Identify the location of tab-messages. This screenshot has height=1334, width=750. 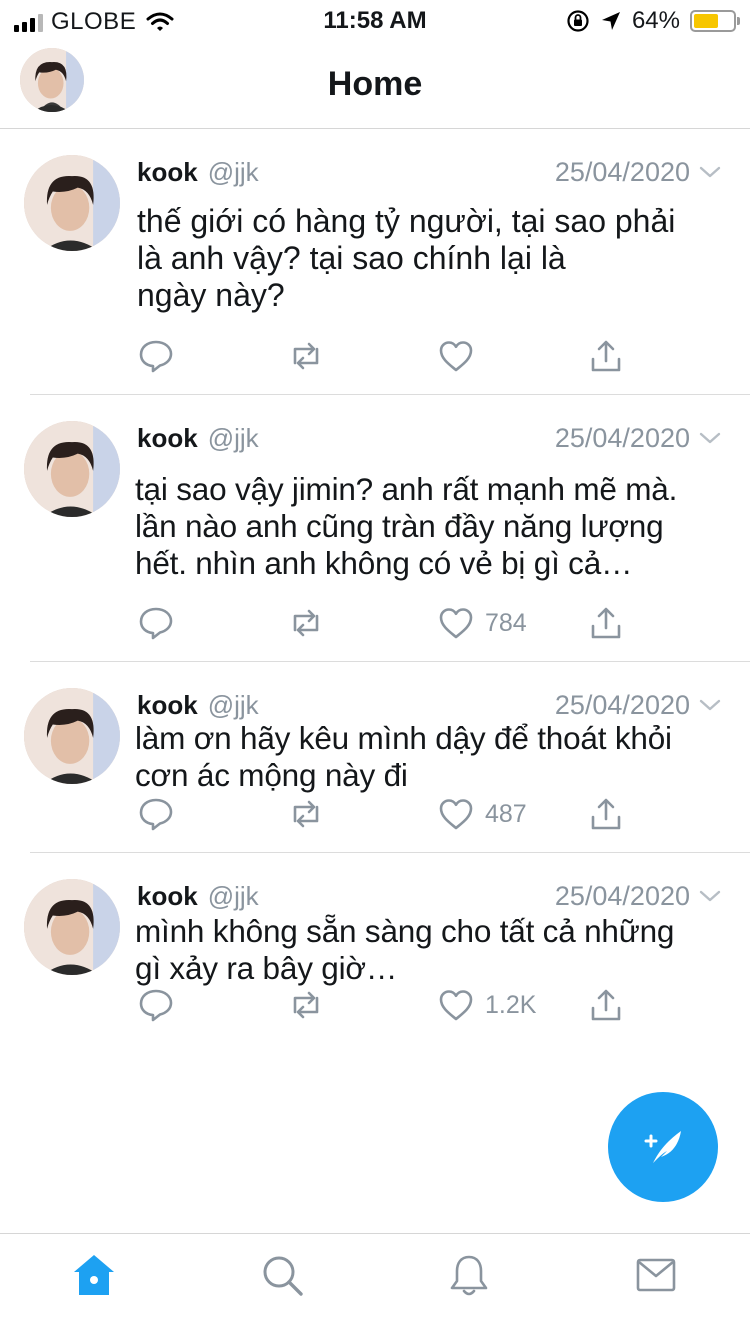
(656, 1275).